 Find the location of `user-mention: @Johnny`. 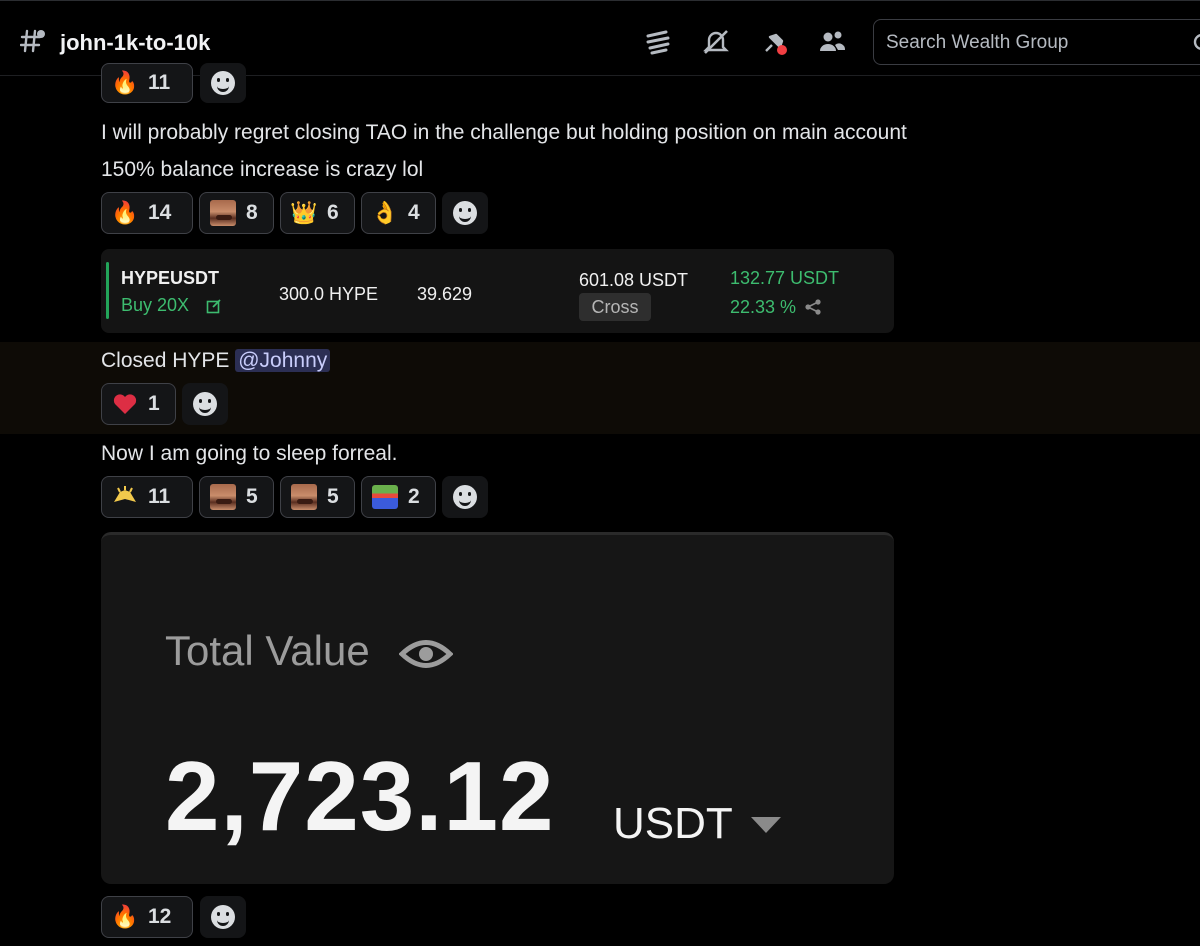

user-mention: @Johnny is located at coordinates (283, 360).